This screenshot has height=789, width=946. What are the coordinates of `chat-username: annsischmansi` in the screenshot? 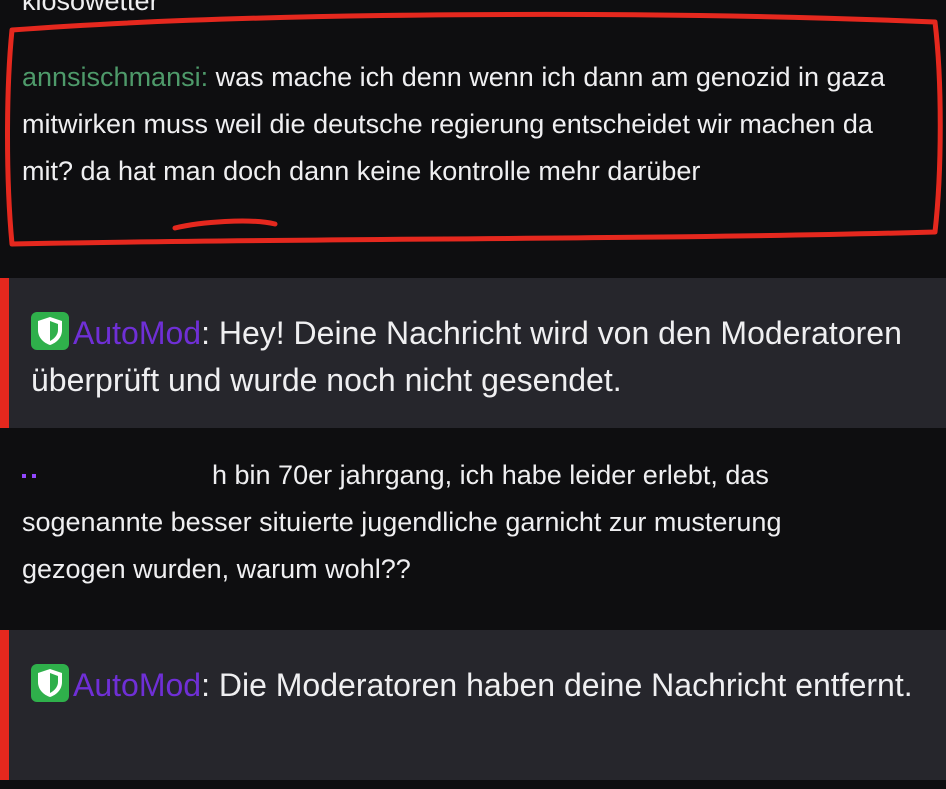 It's located at (111, 77).